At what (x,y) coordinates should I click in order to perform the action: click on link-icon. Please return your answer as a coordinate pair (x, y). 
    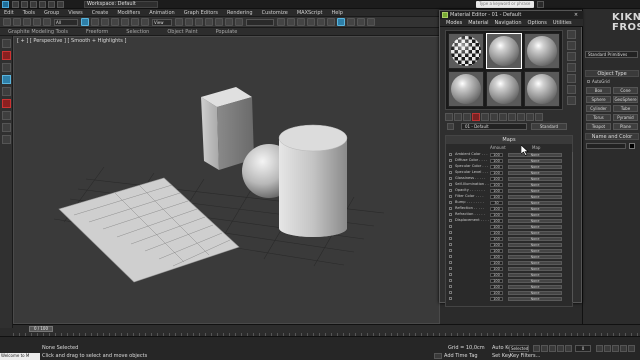
    Looking at the image, I should click on (27, 22).